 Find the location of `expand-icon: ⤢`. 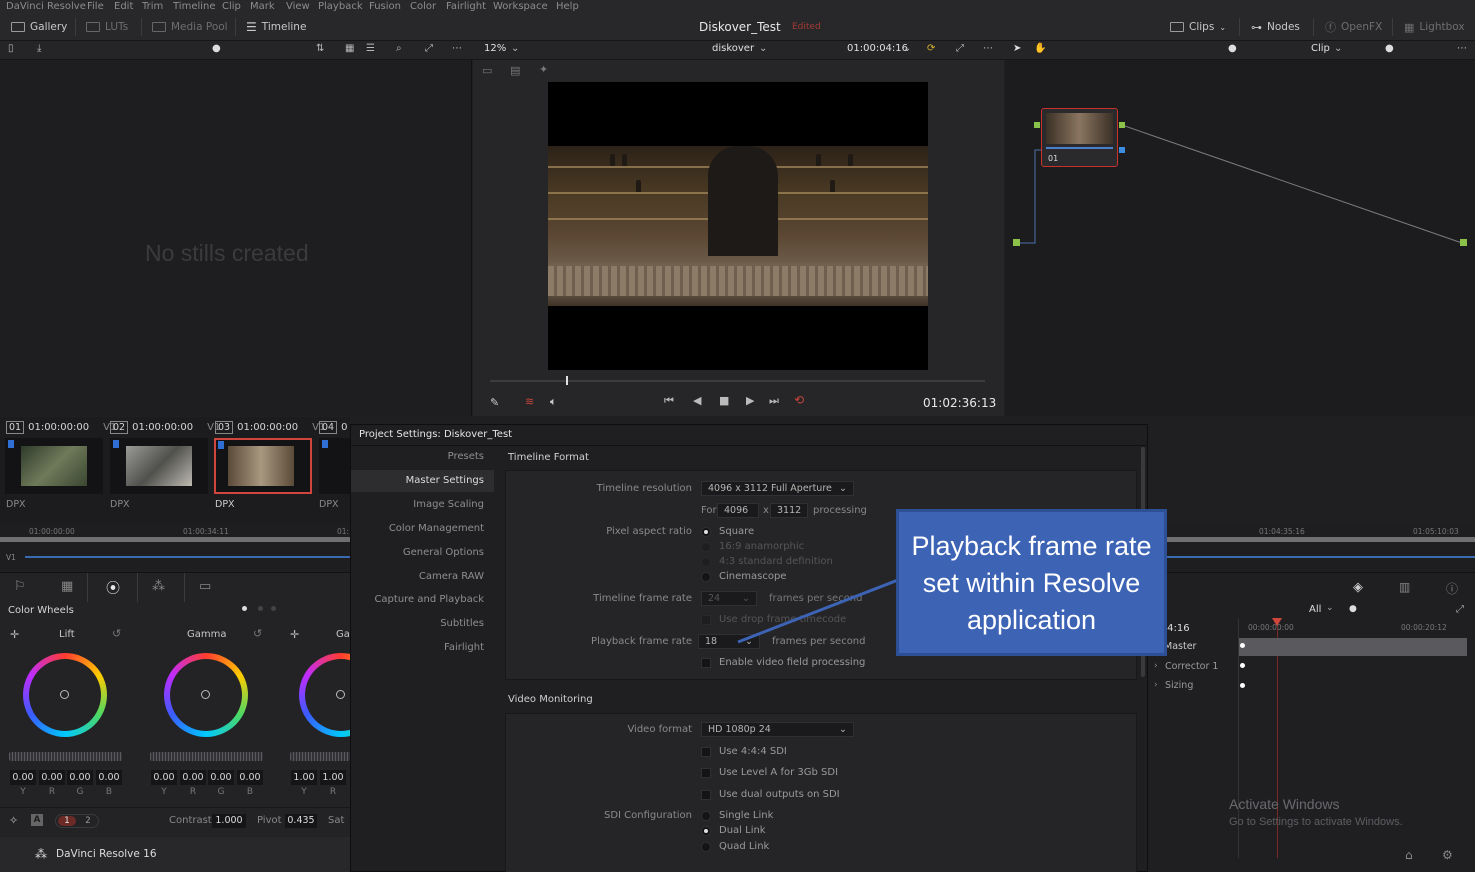

expand-icon: ⤢ is located at coordinates (429, 48).